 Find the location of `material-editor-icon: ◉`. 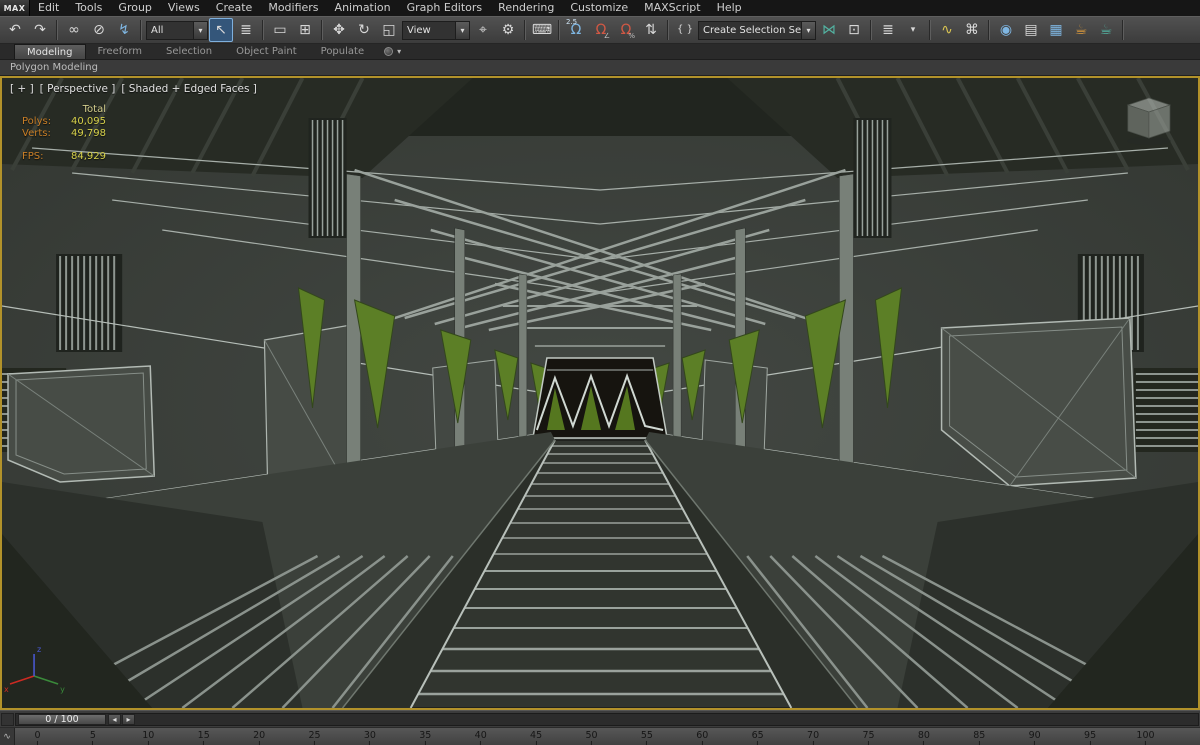

material-editor-icon: ◉ is located at coordinates (1006, 30).